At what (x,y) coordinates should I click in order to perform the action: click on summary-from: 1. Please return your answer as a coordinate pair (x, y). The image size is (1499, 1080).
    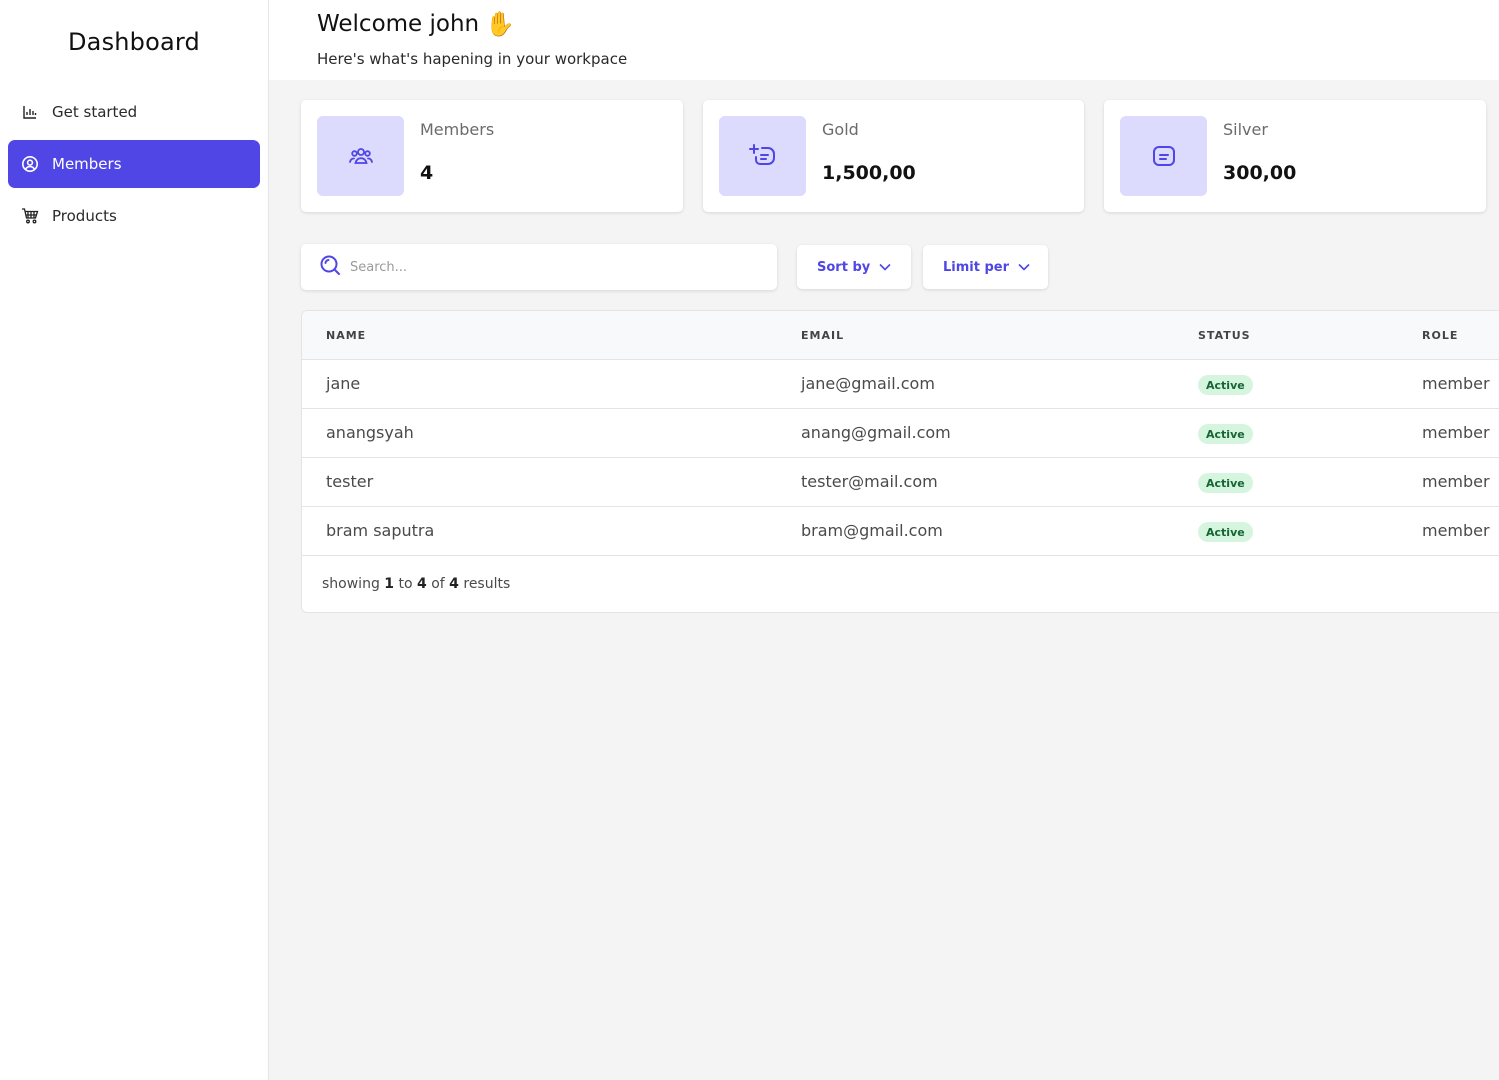
    Looking at the image, I should click on (389, 584).